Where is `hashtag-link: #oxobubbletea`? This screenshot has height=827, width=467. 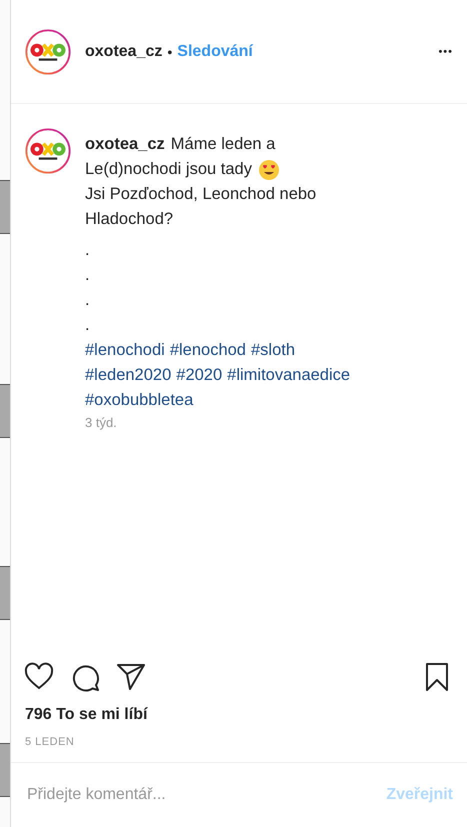 hashtag-link: #oxobubbletea is located at coordinates (139, 400).